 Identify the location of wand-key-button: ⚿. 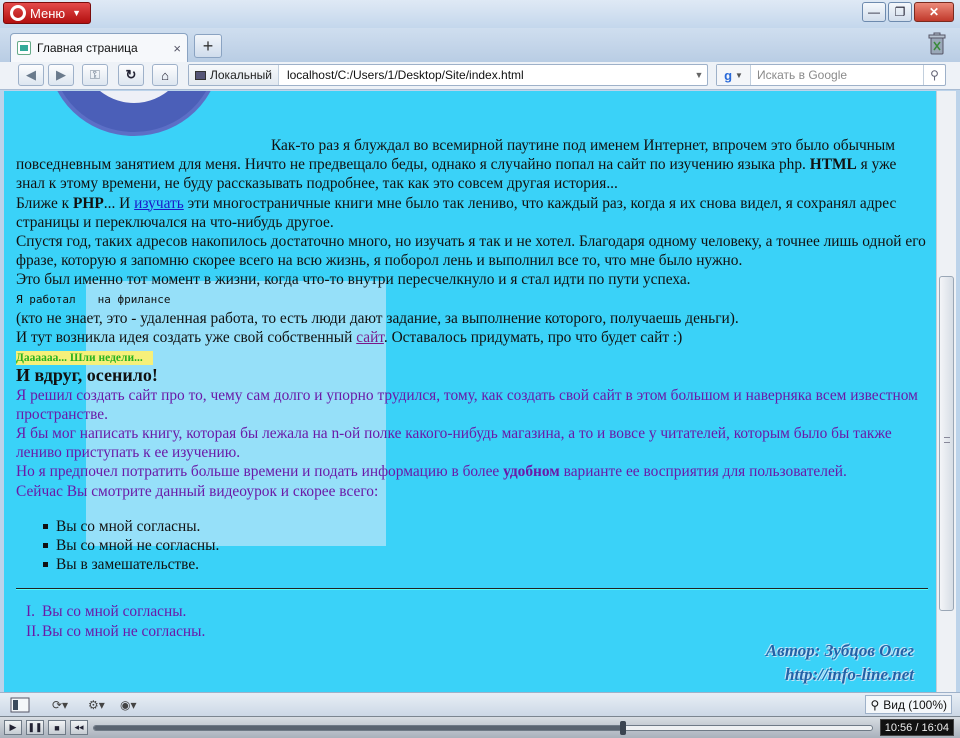
(95, 75).